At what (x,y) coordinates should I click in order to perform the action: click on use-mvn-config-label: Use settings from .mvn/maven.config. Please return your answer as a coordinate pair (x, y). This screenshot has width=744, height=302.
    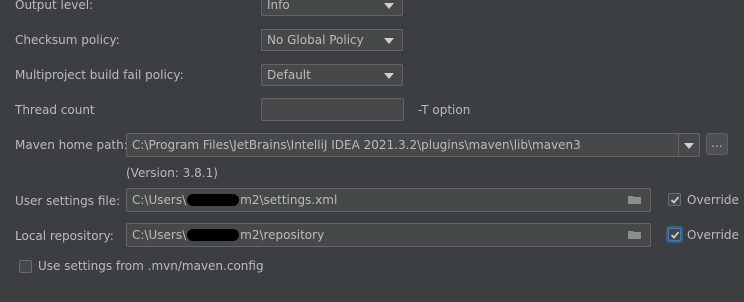
    Looking at the image, I should click on (151, 266).